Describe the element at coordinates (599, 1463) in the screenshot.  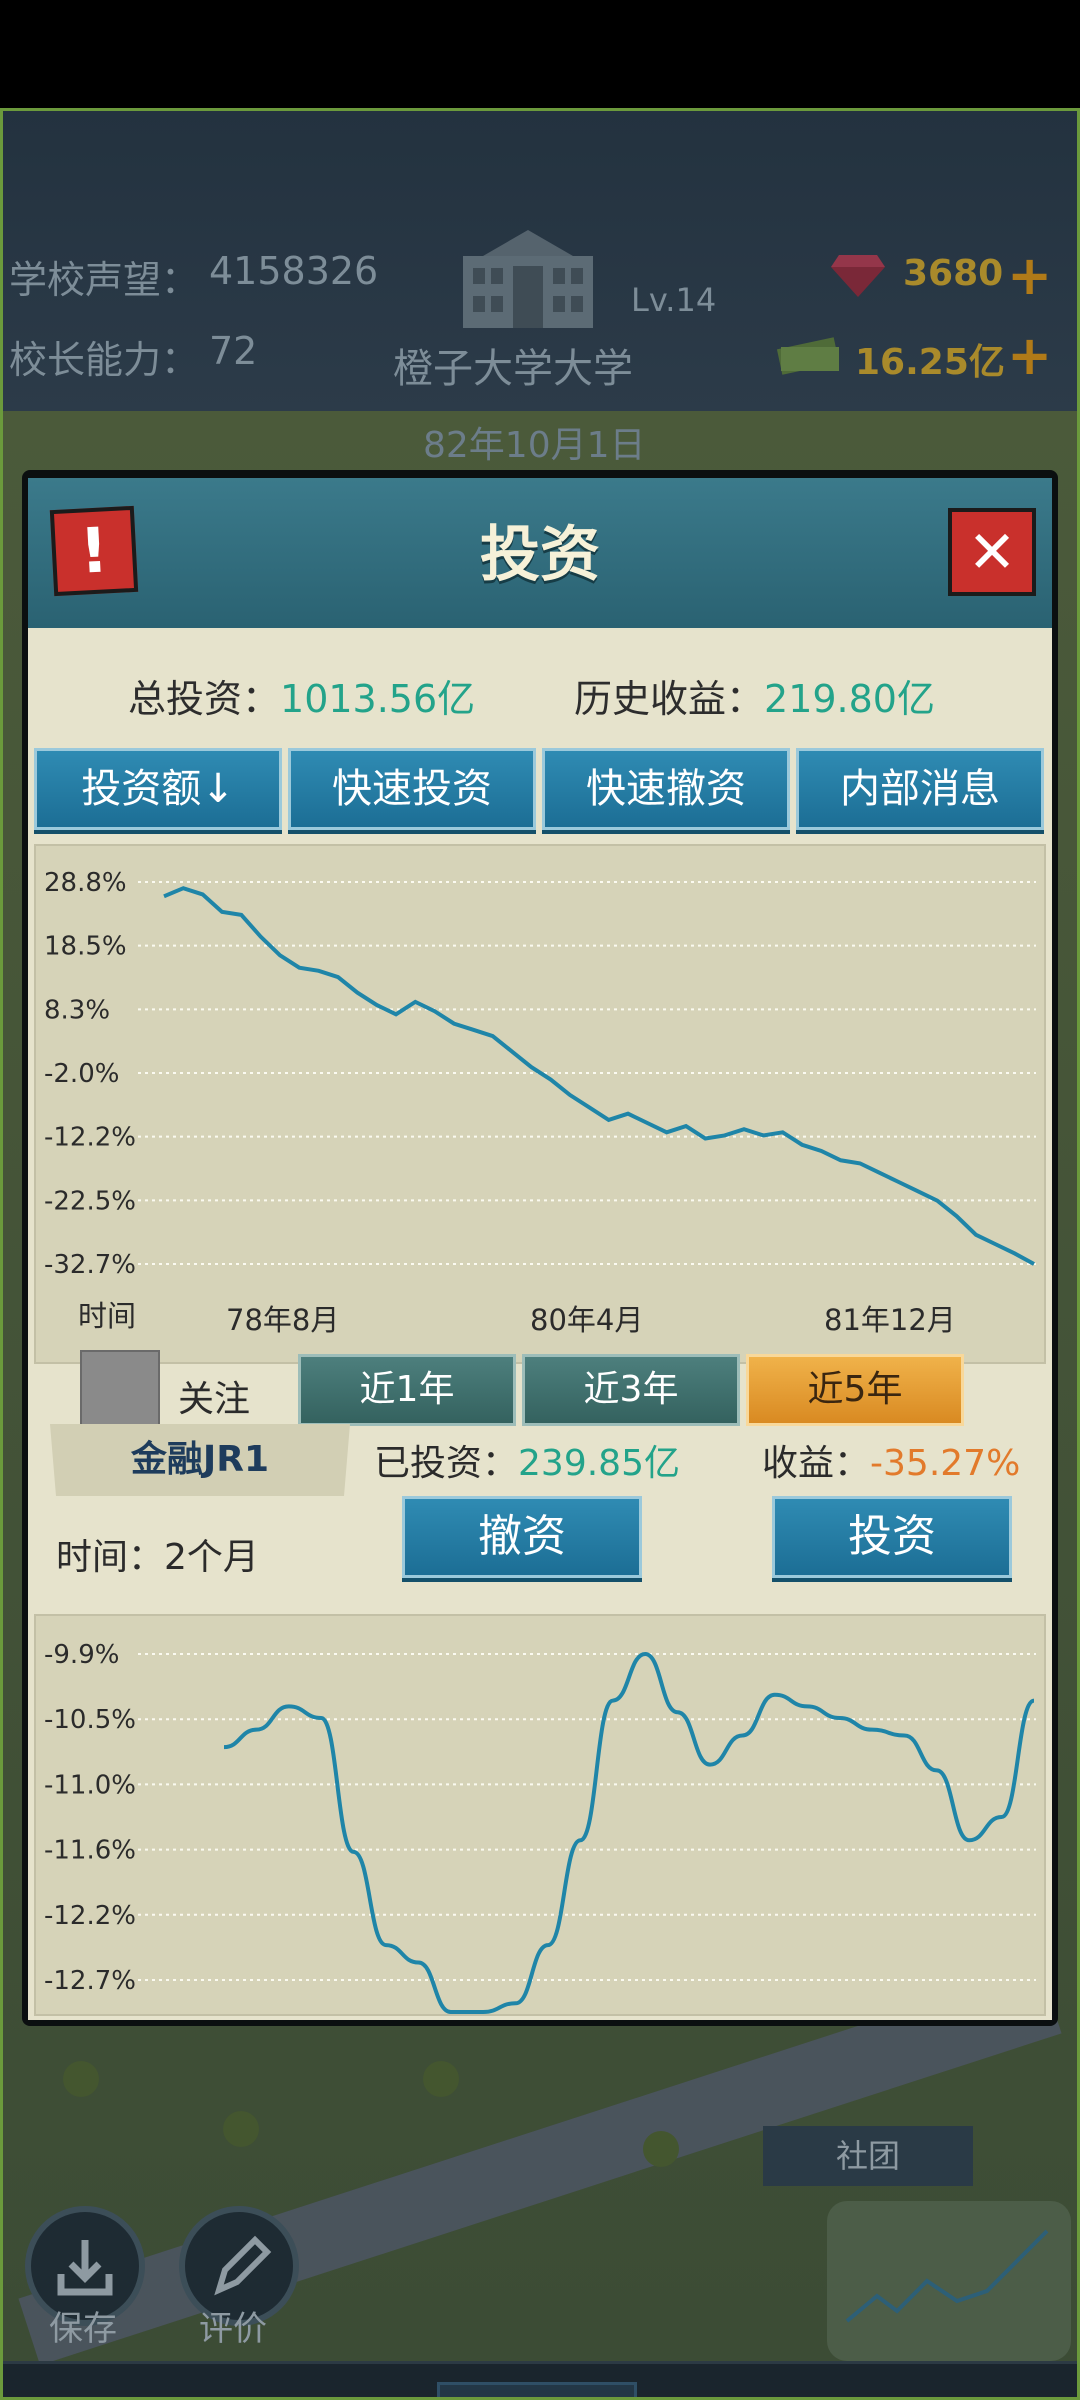
I see `invested-value: 239.85亿` at that location.